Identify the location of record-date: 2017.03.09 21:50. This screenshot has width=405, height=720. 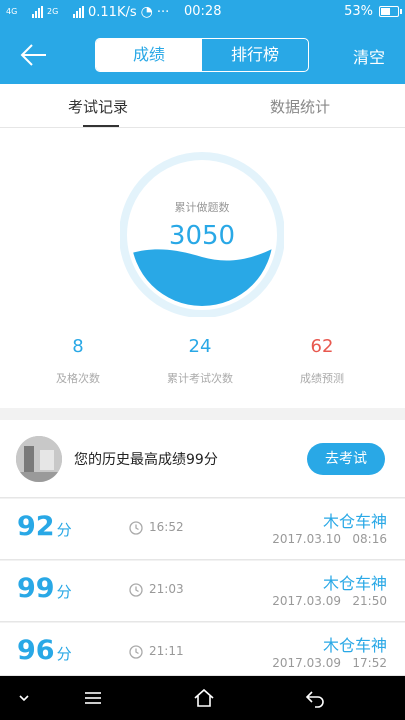
(329, 601).